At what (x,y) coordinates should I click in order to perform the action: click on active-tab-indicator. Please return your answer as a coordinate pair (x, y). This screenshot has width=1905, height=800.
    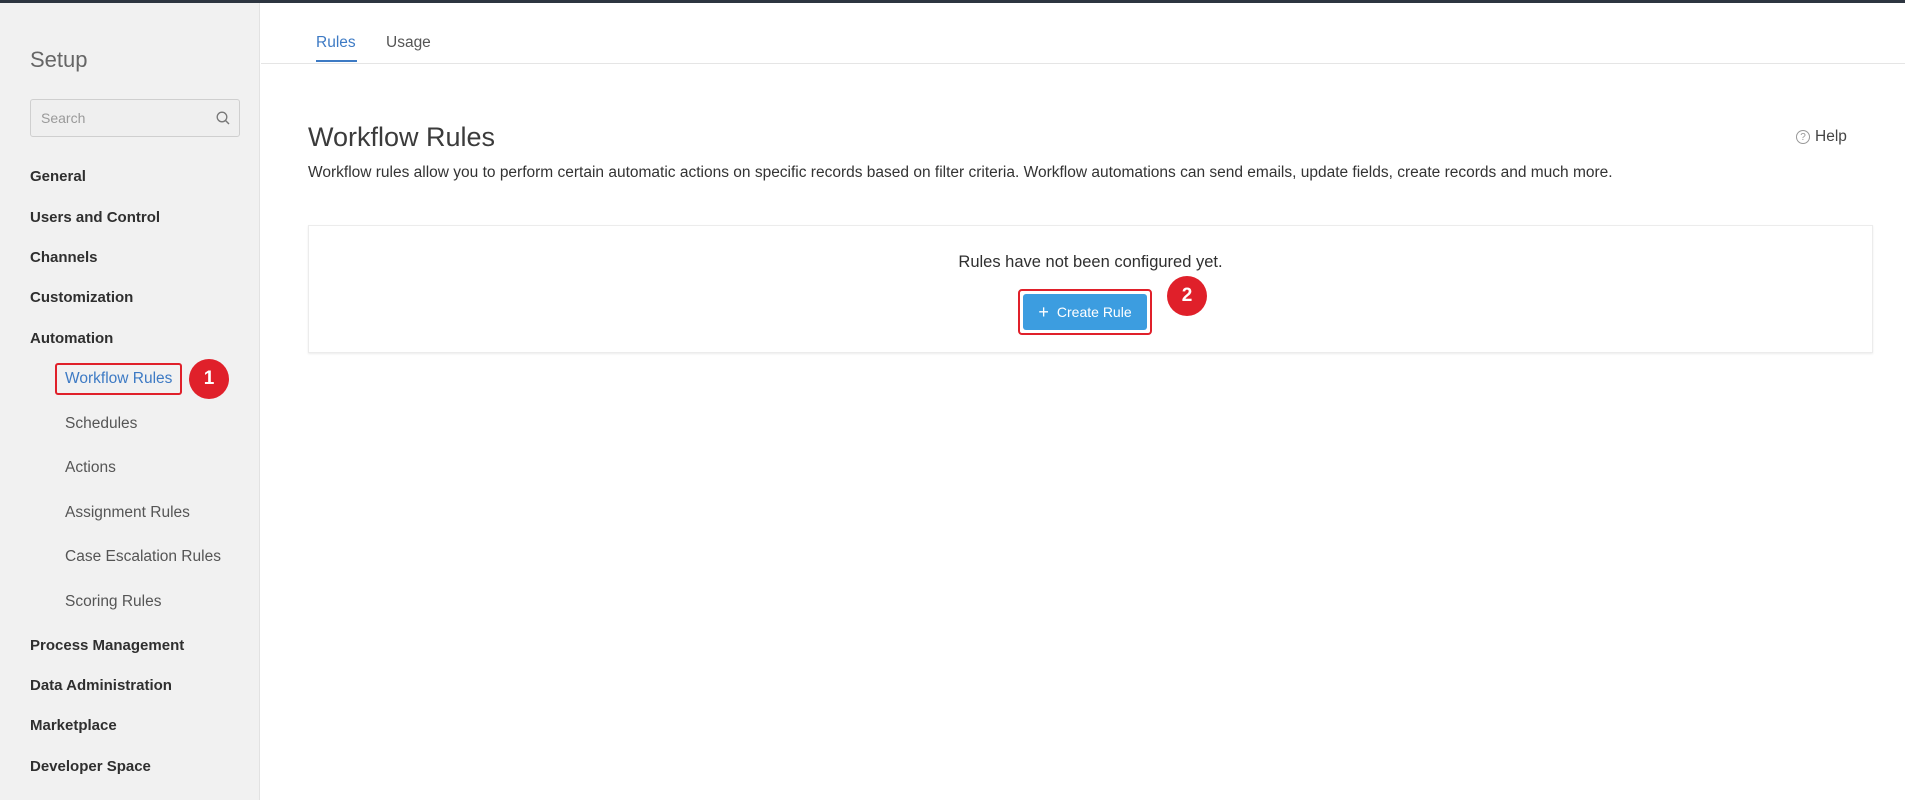
    Looking at the image, I should click on (336, 61).